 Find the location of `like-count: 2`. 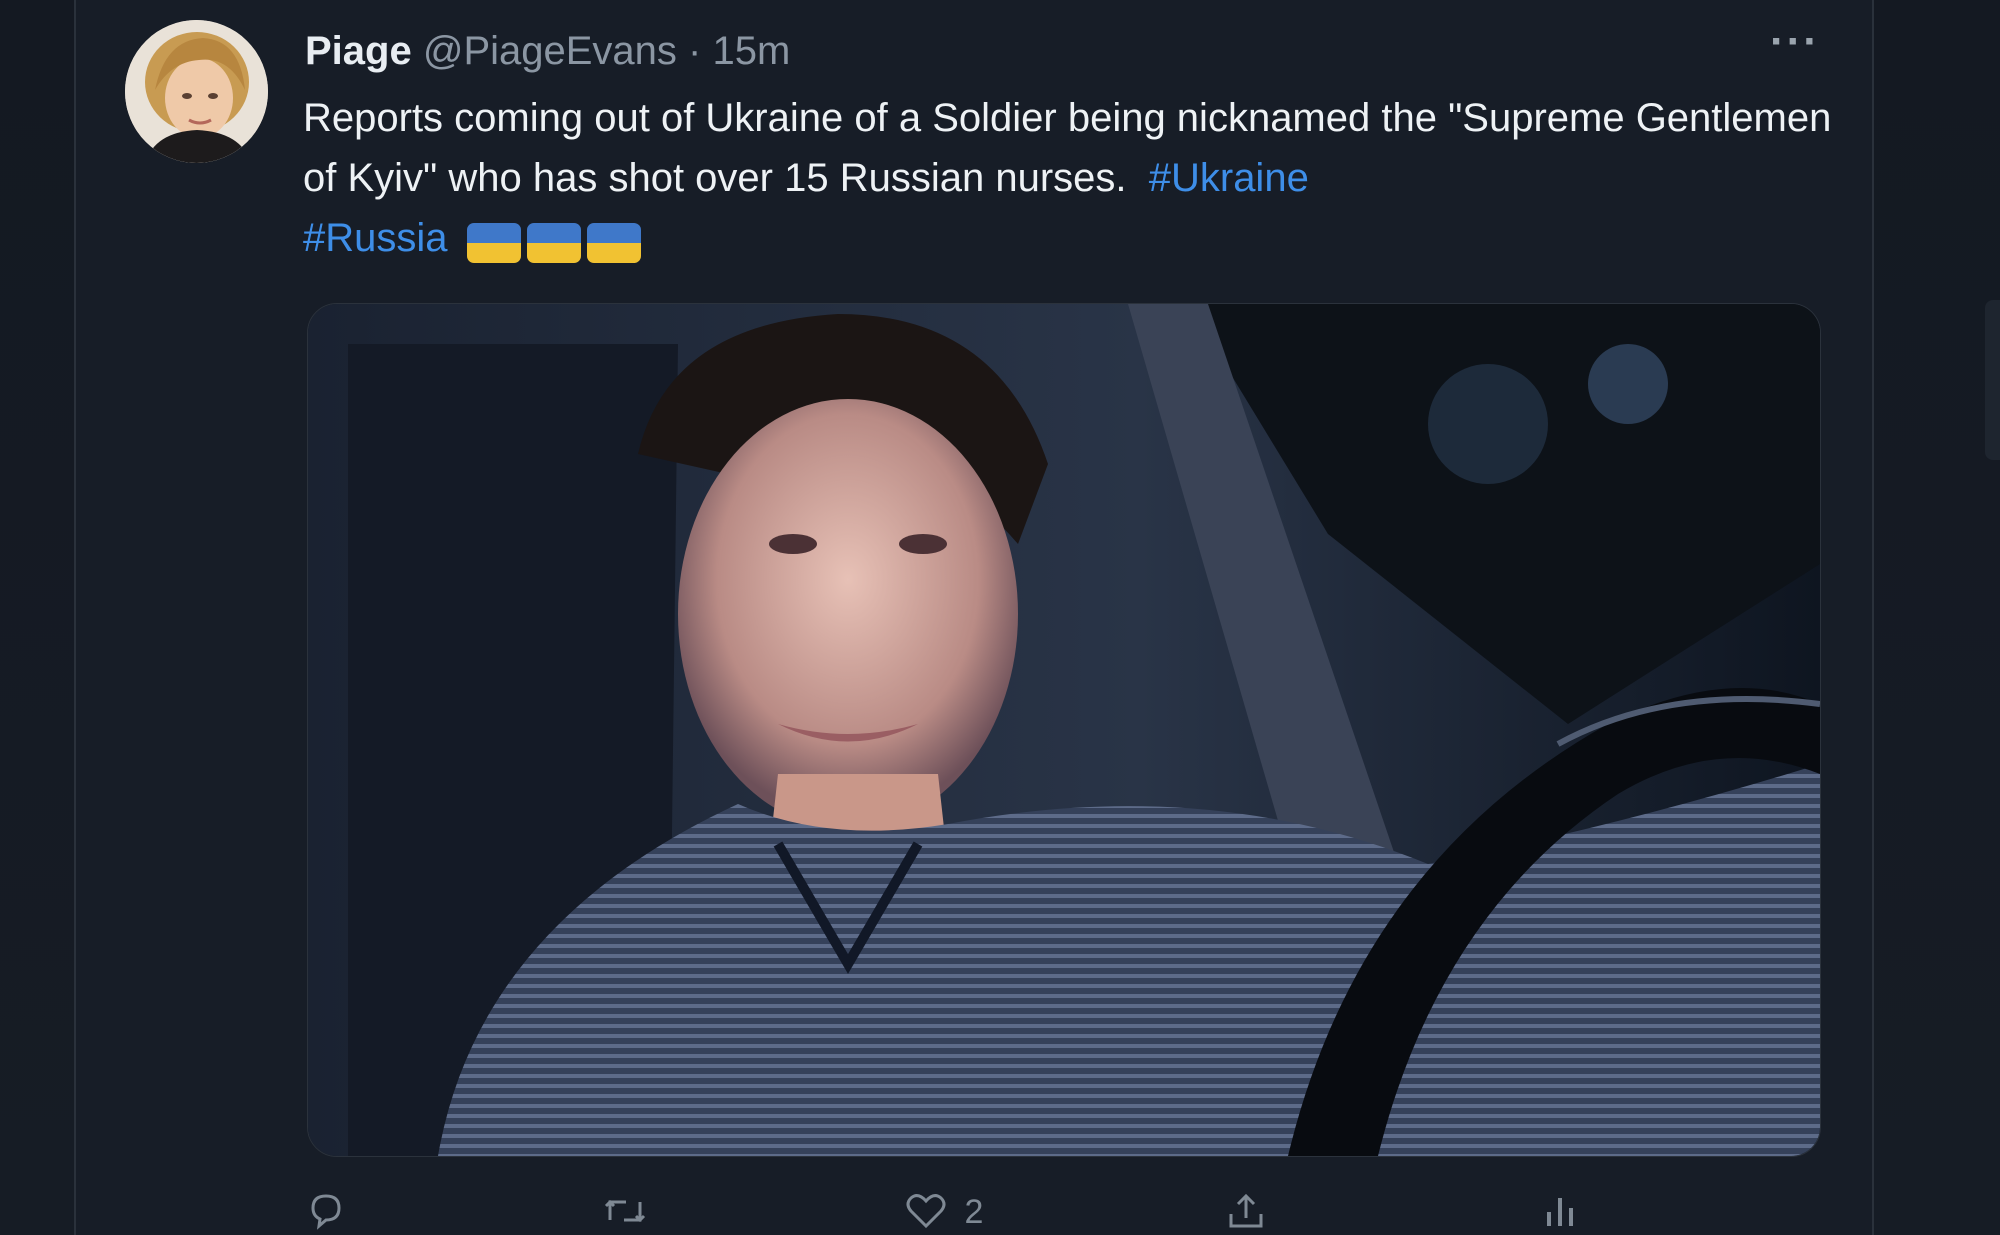

like-count: 2 is located at coordinates (974, 1212).